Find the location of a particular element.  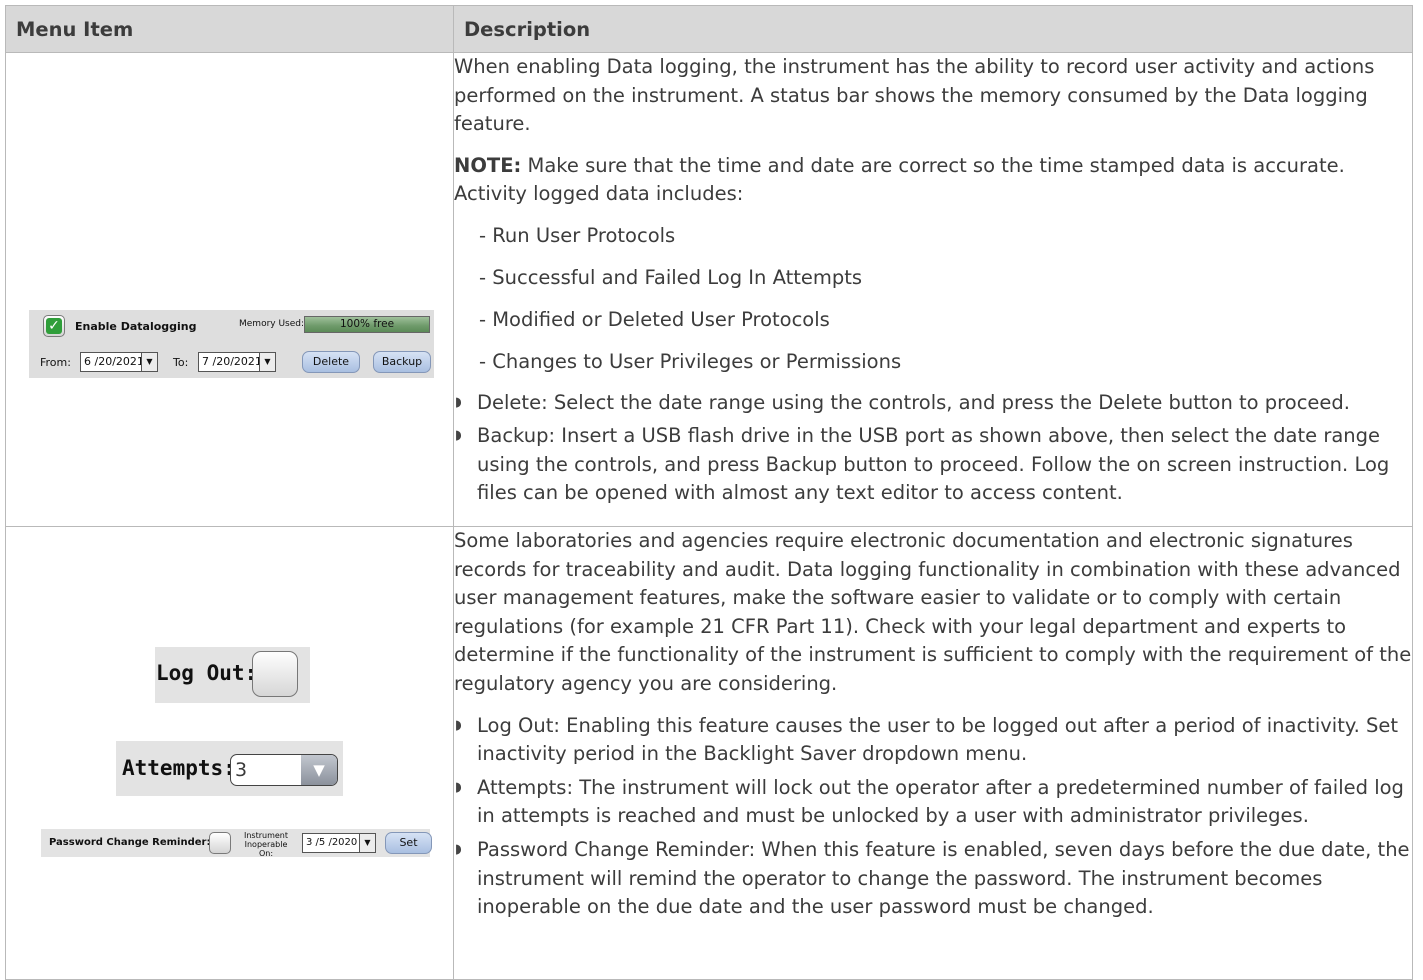

table-header-row: Menu Item Description is located at coordinates (709, 29).